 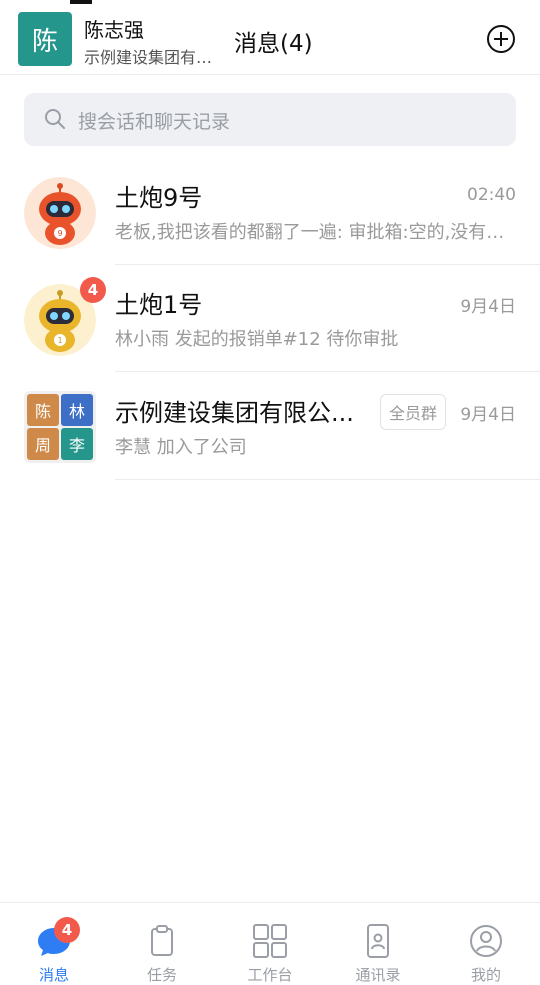 I want to click on bottom-tab-bar: 4 消息 任务 工作台 通讯录 我的, so click(x=270, y=943).